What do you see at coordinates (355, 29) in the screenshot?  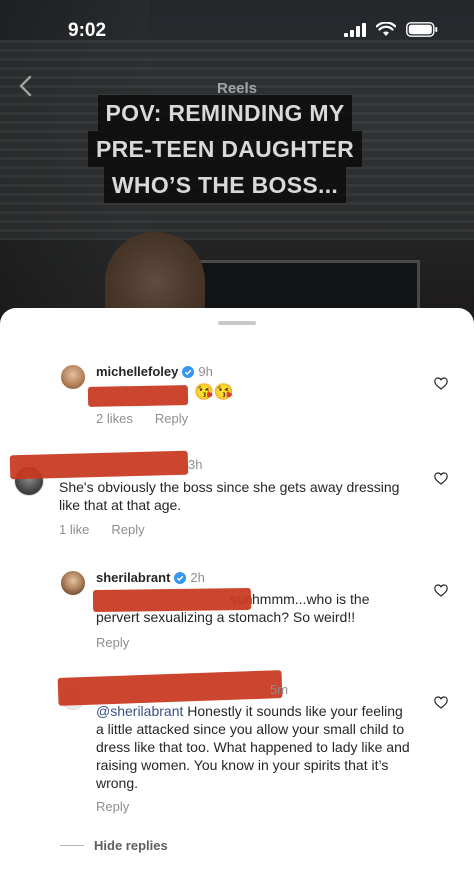 I see `signal-icon` at bounding box center [355, 29].